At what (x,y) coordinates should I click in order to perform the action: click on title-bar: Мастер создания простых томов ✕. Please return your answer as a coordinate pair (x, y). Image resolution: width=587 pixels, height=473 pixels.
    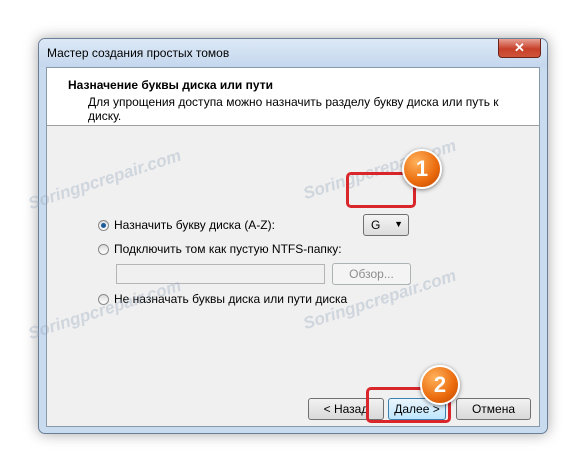
    Looking at the image, I should click on (293, 53).